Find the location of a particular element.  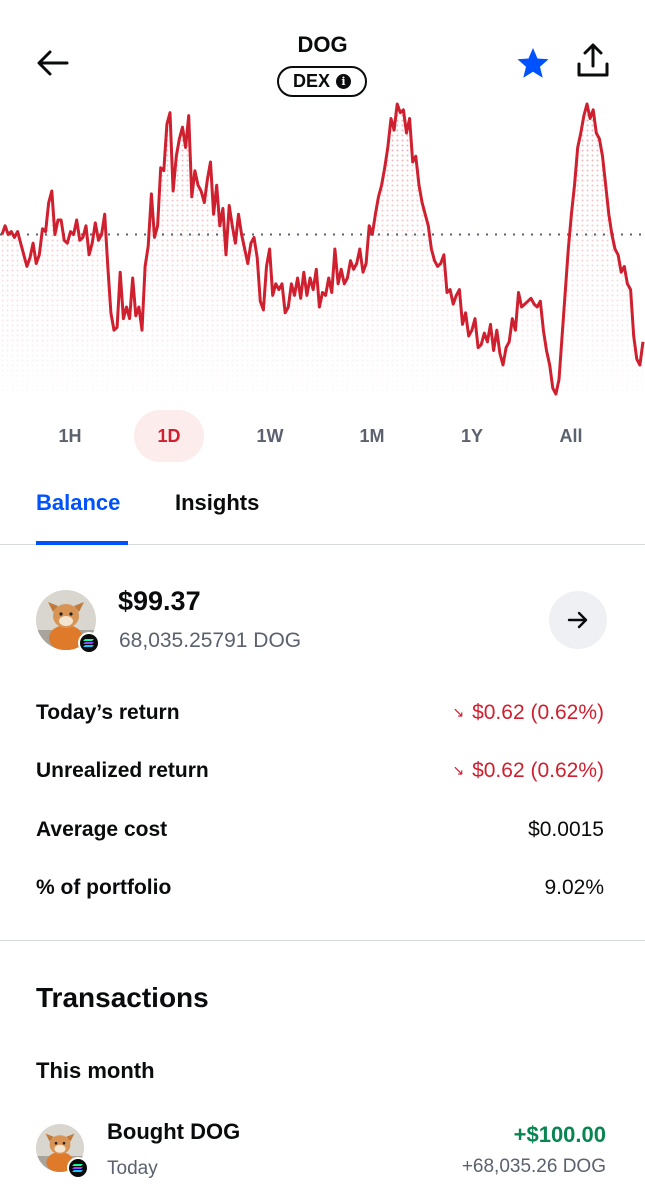

range-1m: 1M is located at coordinates (372, 436).